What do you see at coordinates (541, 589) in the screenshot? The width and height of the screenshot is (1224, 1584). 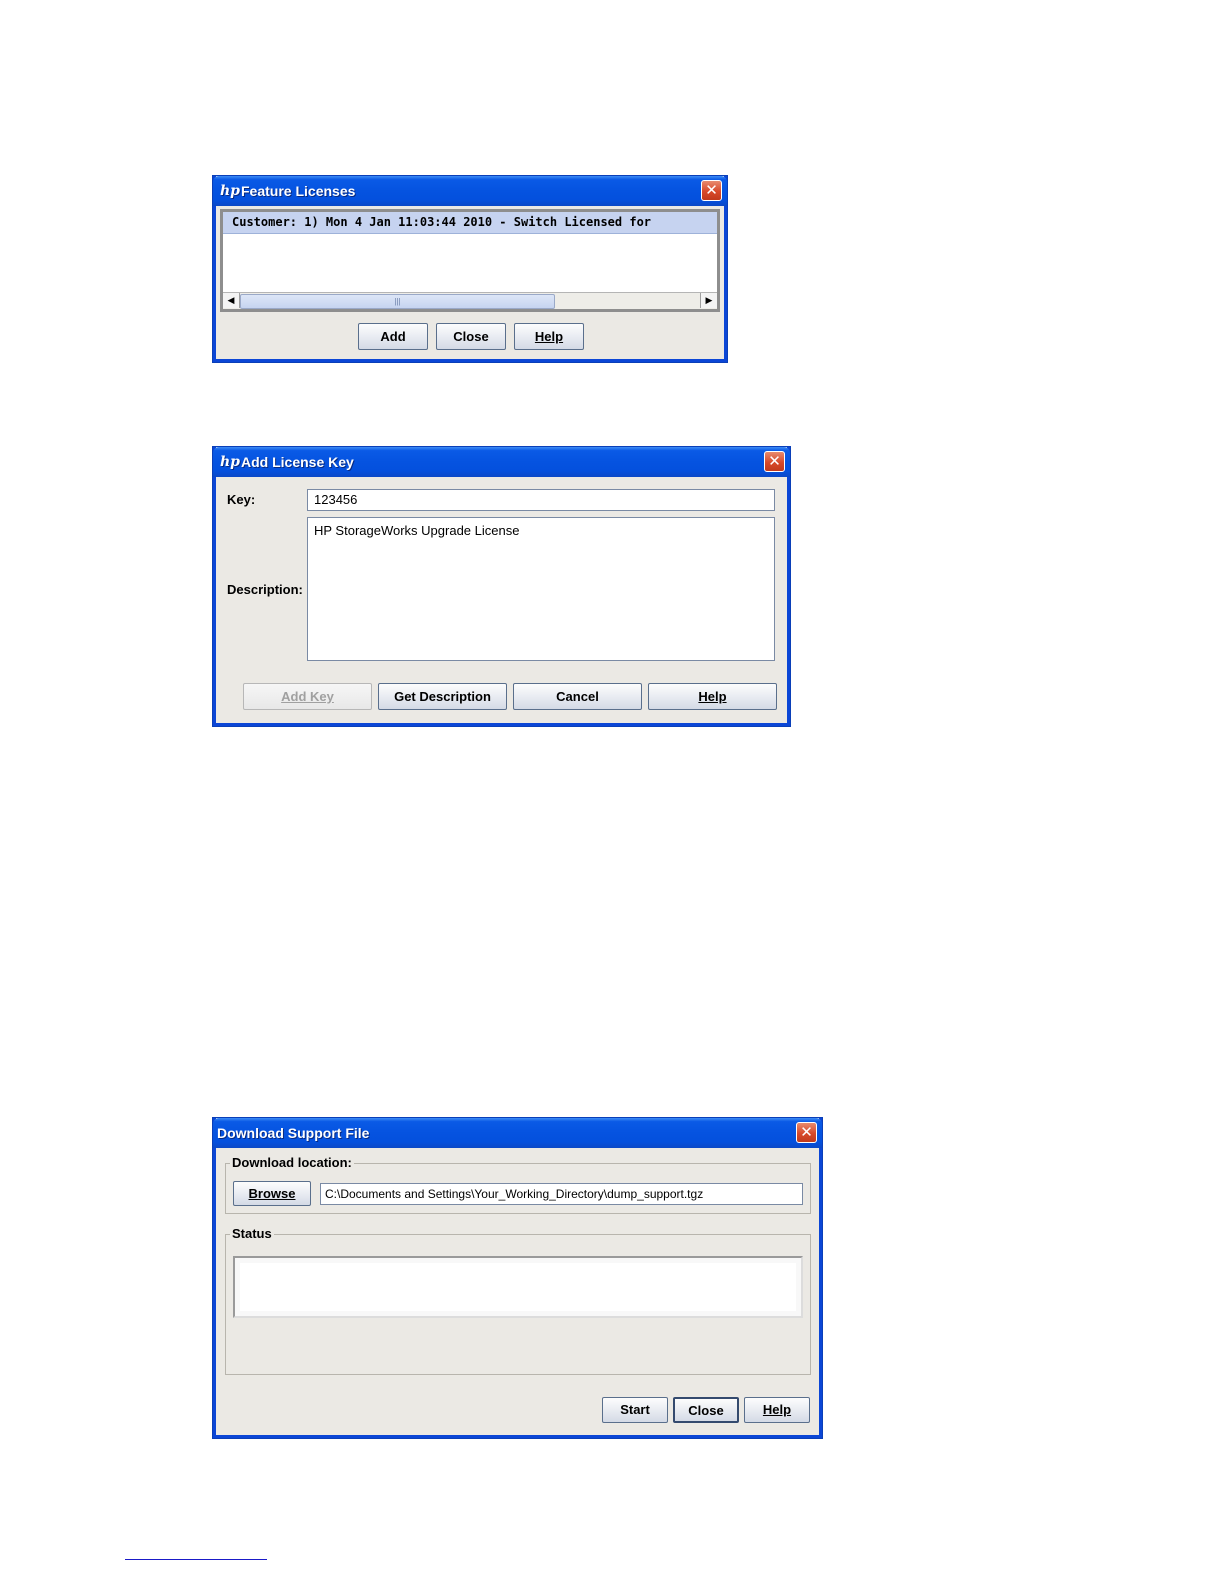 I see `description-textarea: HP StorageWorks Upgrade License` at bounding box center [541, 589].